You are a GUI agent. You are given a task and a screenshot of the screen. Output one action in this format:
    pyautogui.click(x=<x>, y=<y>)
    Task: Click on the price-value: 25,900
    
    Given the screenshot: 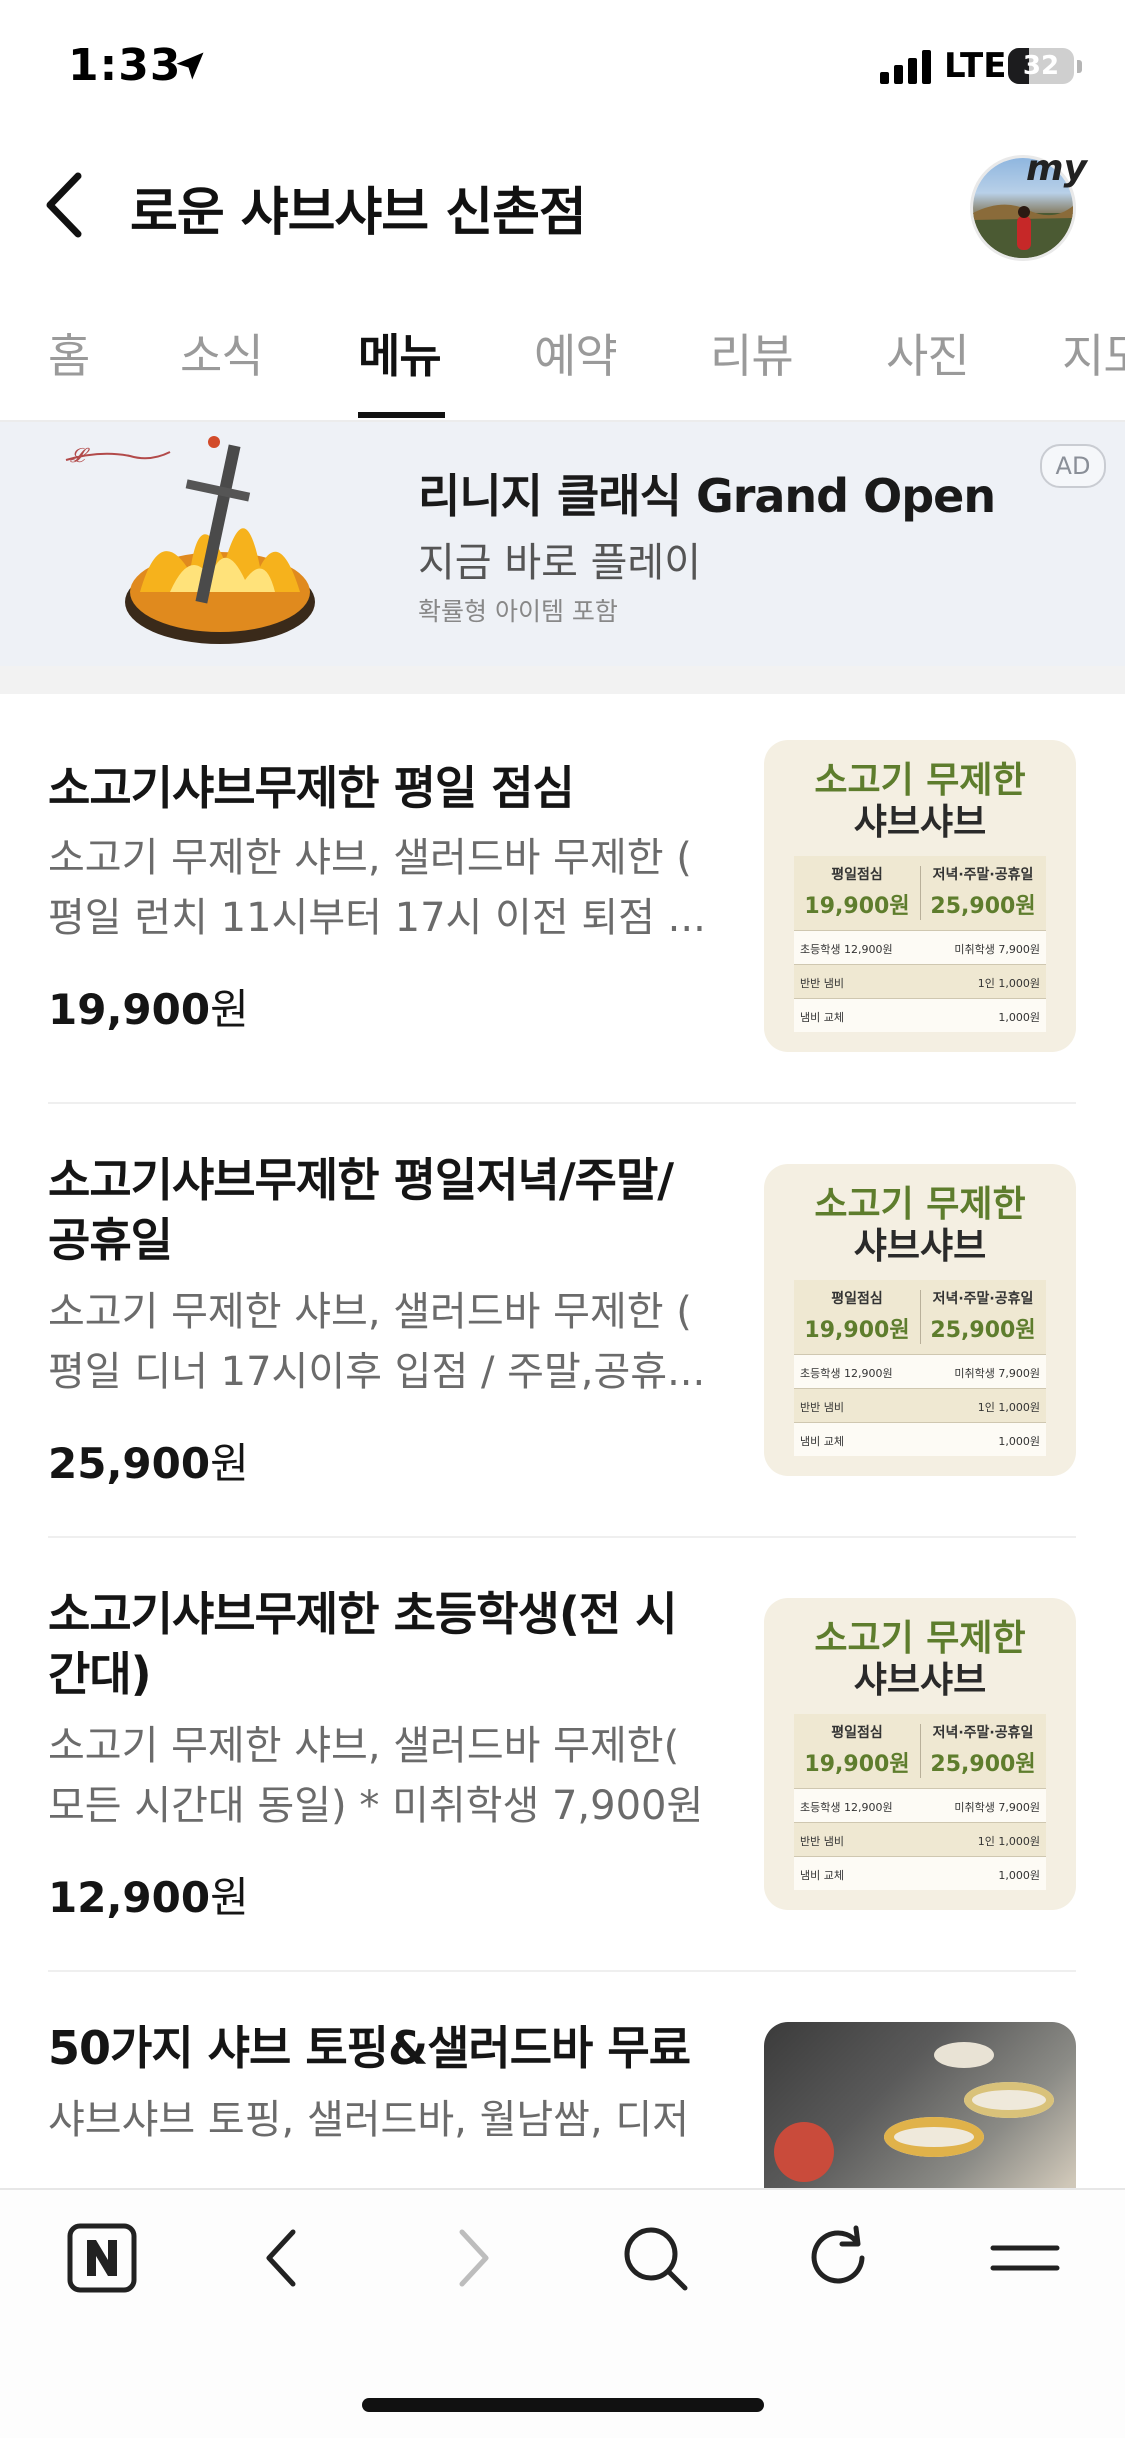 What is the action you would take?
    pyautogui.click(x=129, y=1463)
    